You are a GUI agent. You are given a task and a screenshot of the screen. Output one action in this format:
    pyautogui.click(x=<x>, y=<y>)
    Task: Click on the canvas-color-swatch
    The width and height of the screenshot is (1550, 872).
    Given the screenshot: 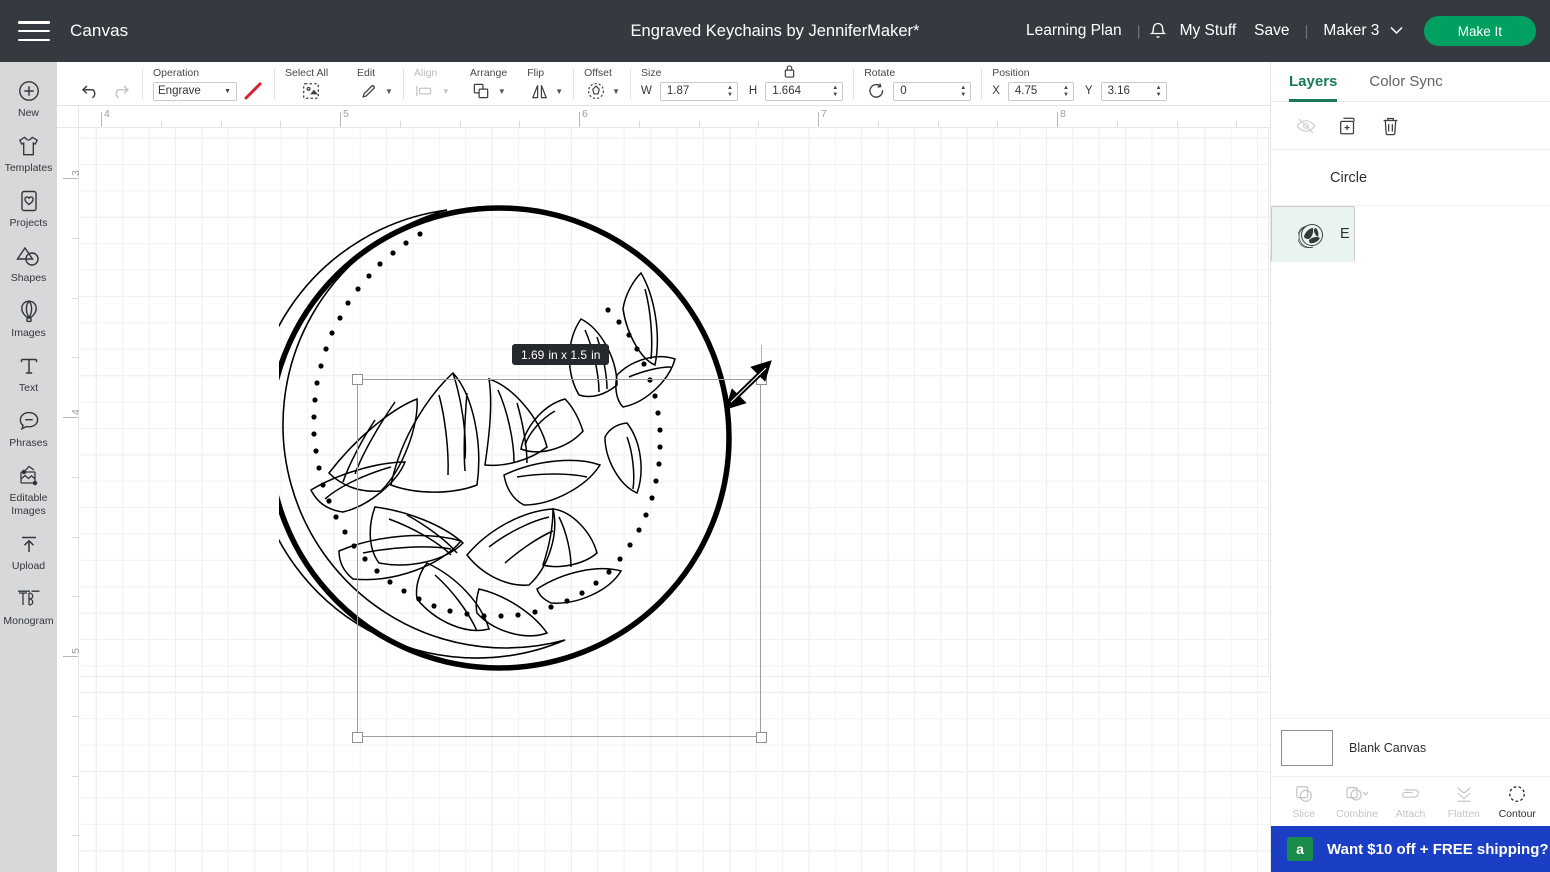 What is the action you would take?
    pyautogui.click(x=1307, y=747)
    